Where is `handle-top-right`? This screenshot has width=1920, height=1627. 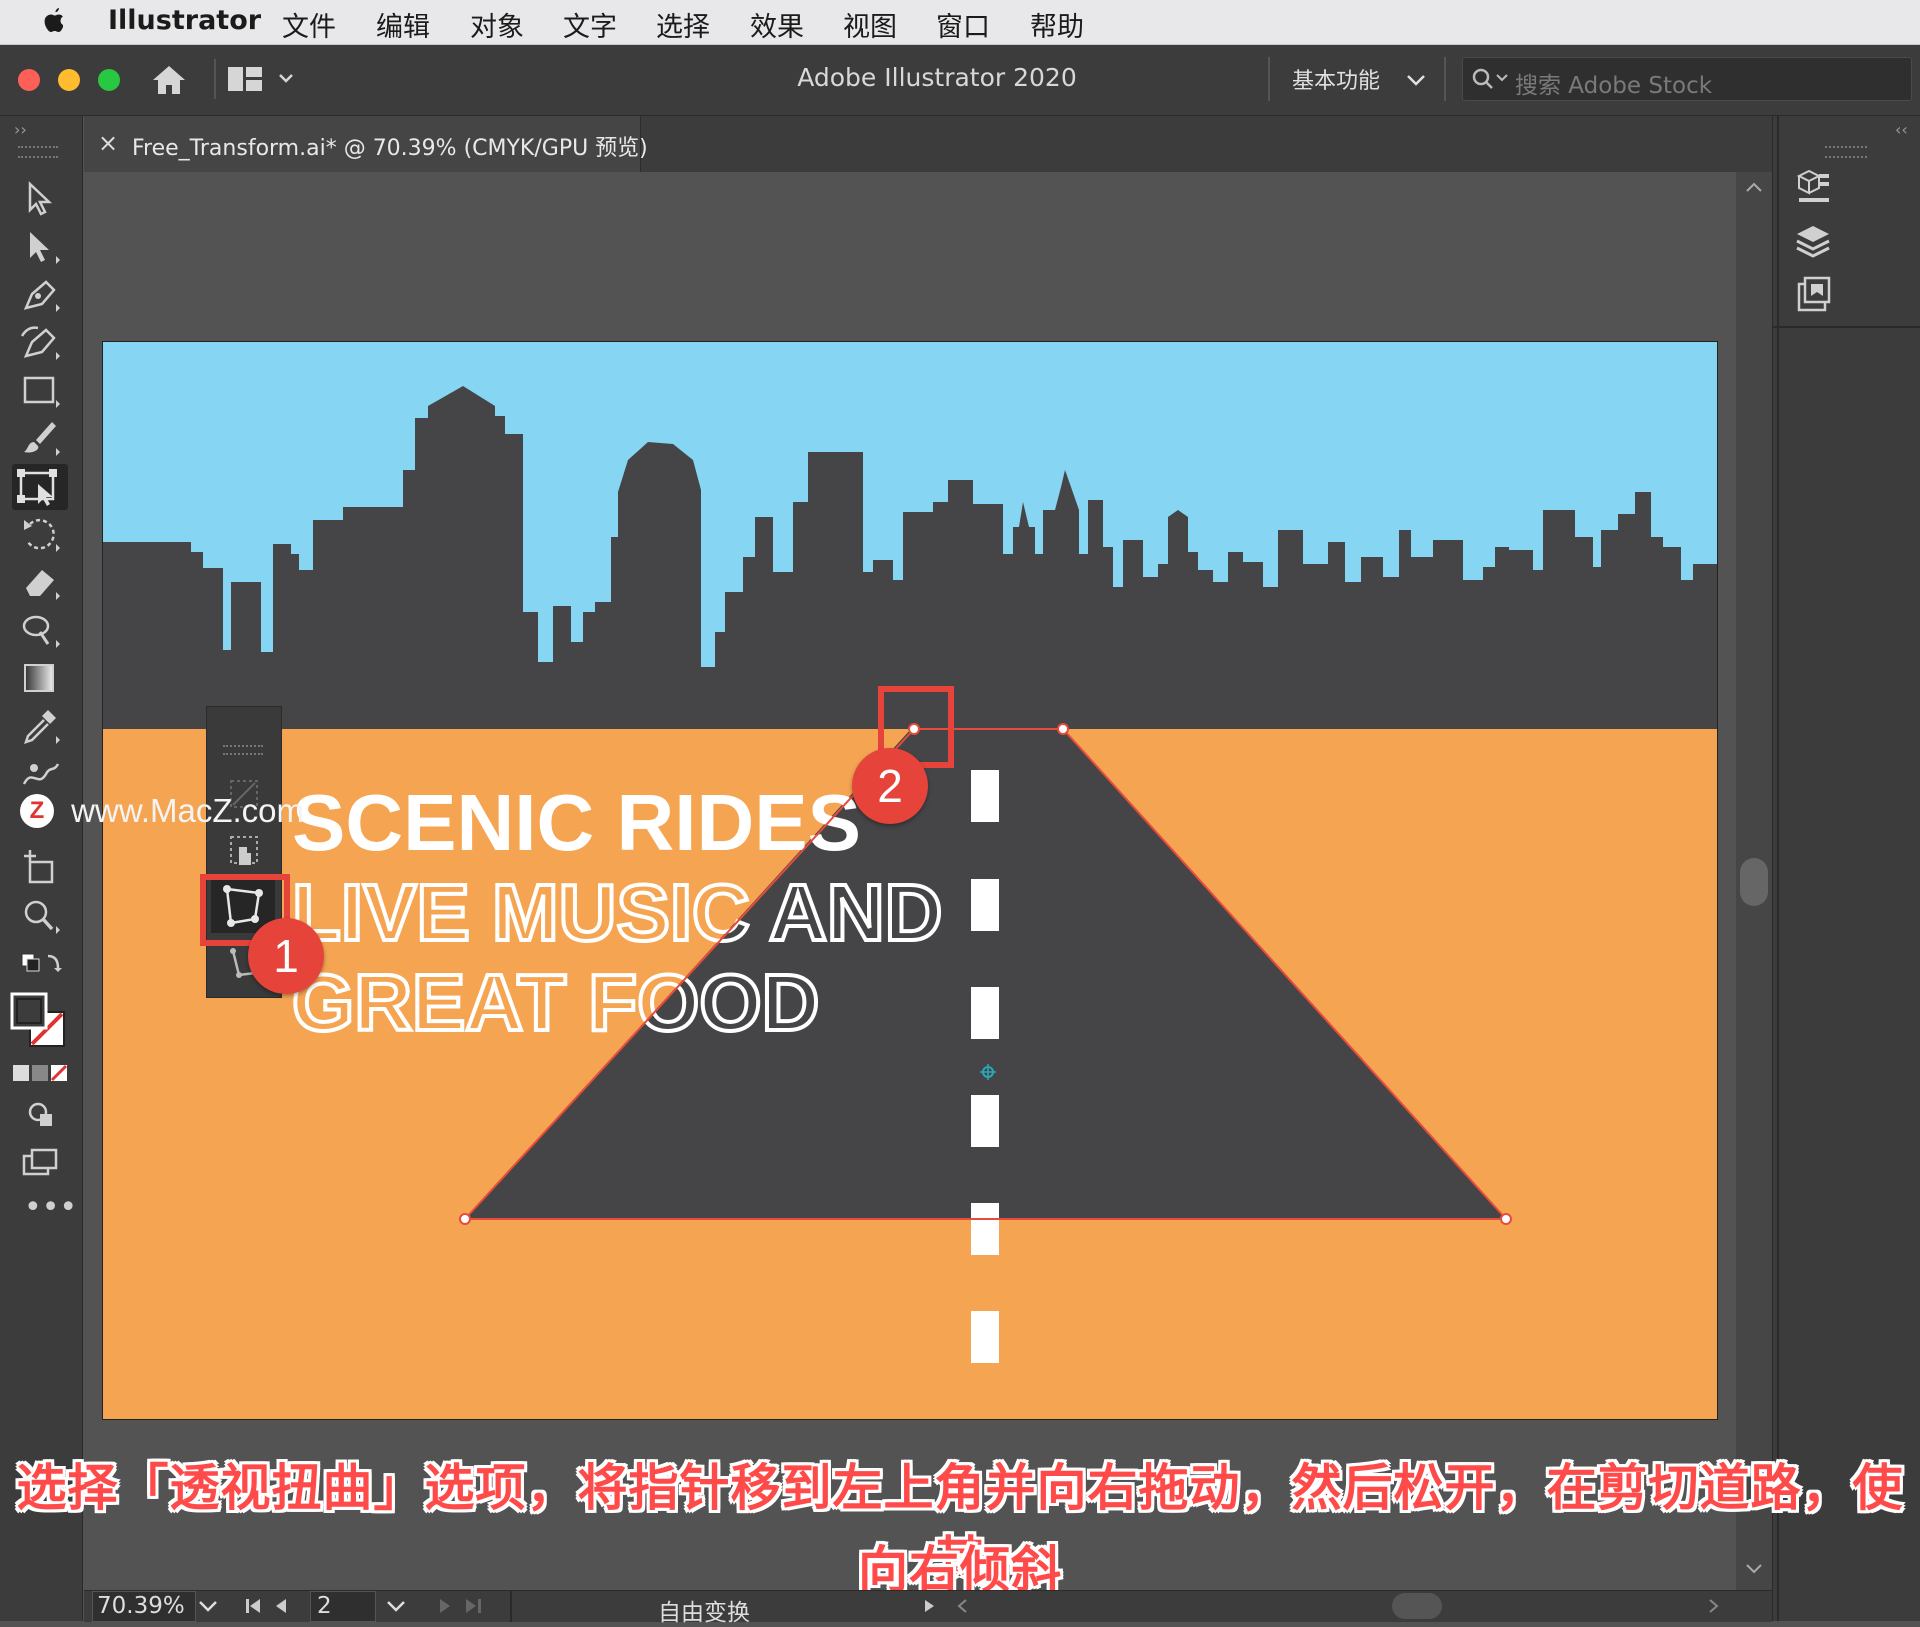
handle-top-right is located at coordinates (1063, 729).